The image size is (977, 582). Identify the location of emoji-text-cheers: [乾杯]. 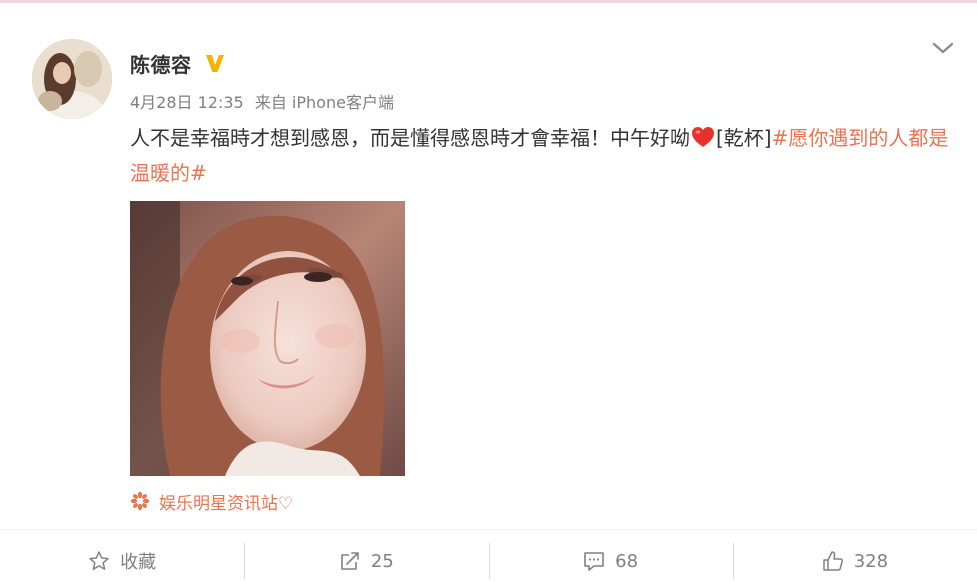
(744, 138).